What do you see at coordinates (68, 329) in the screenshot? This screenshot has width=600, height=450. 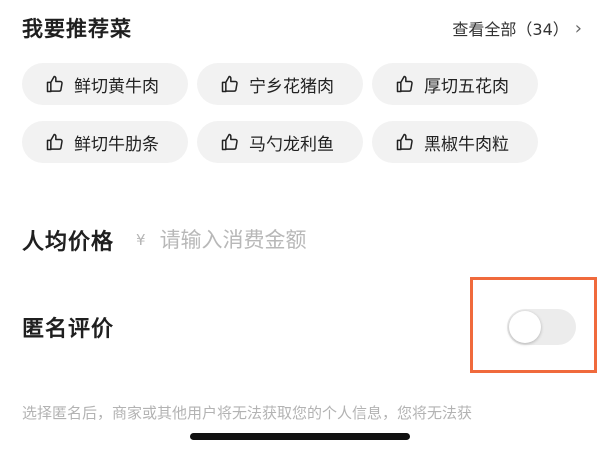 I see `anonymous-label: 匿名评价` at bounding box center [68, 329].